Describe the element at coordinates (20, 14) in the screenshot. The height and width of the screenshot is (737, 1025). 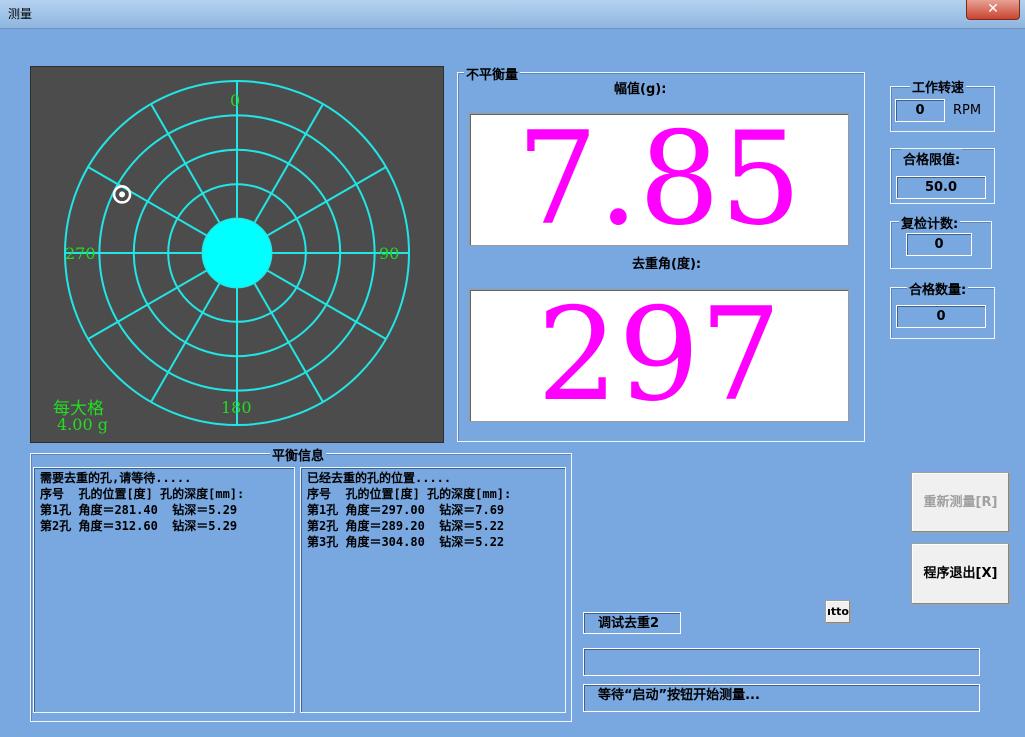
I see `window-title: 测量` at that location.